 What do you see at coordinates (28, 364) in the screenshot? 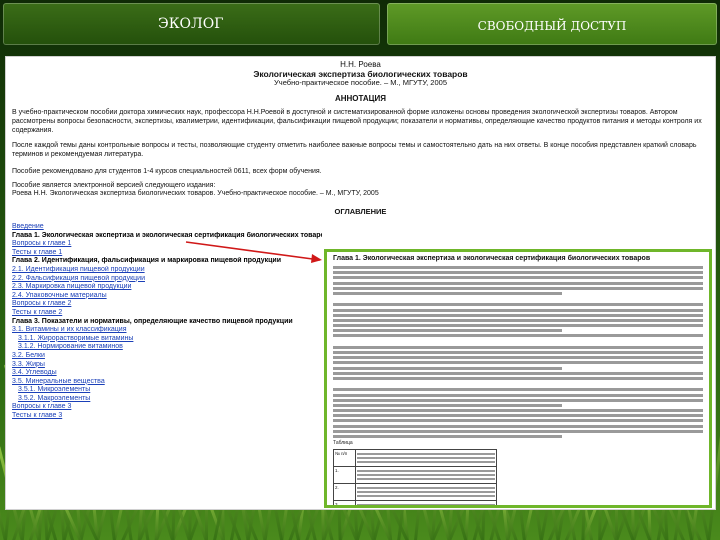
I see `toc-item-label: 3.3. Жиры` at bounding box center [28, 364].